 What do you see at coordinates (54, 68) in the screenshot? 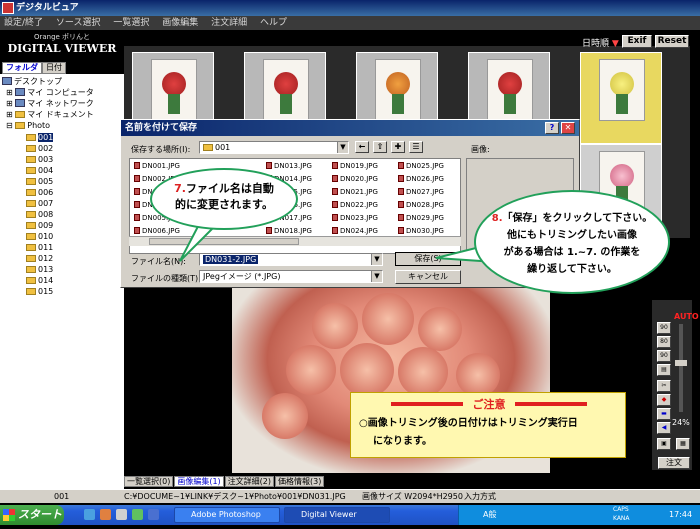
I see `tab-date: 日付` at bounding box center [54, 68].